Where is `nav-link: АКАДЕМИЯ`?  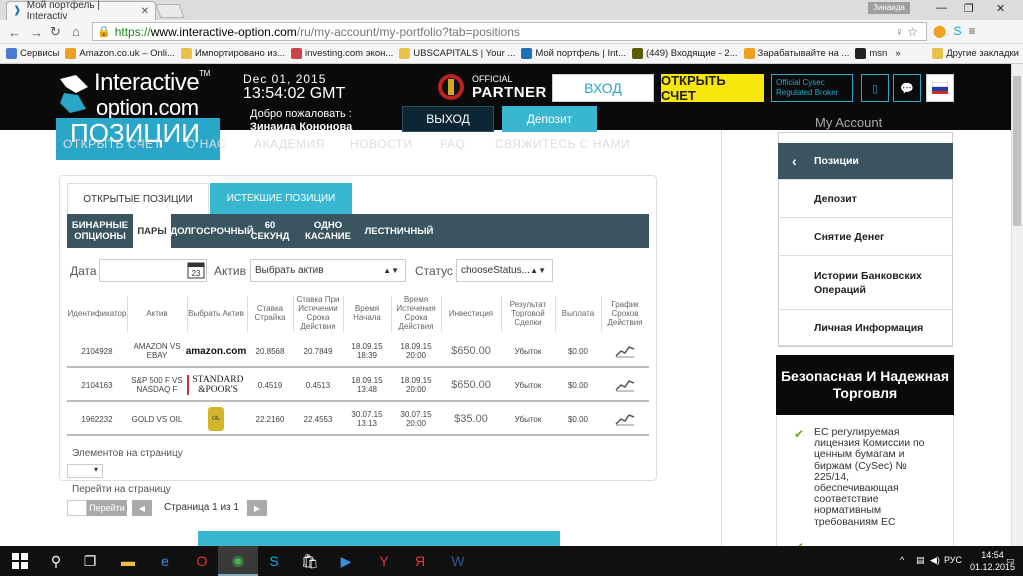
nav-link: АКАДЕМИЯ is located at coordinates (289, 144).